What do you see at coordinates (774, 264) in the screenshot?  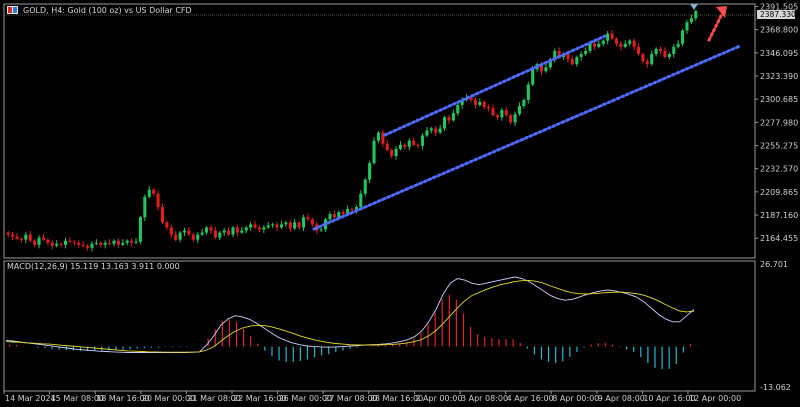 I see `macd-tick-label: 26.701` at bounding box center [774, 264].